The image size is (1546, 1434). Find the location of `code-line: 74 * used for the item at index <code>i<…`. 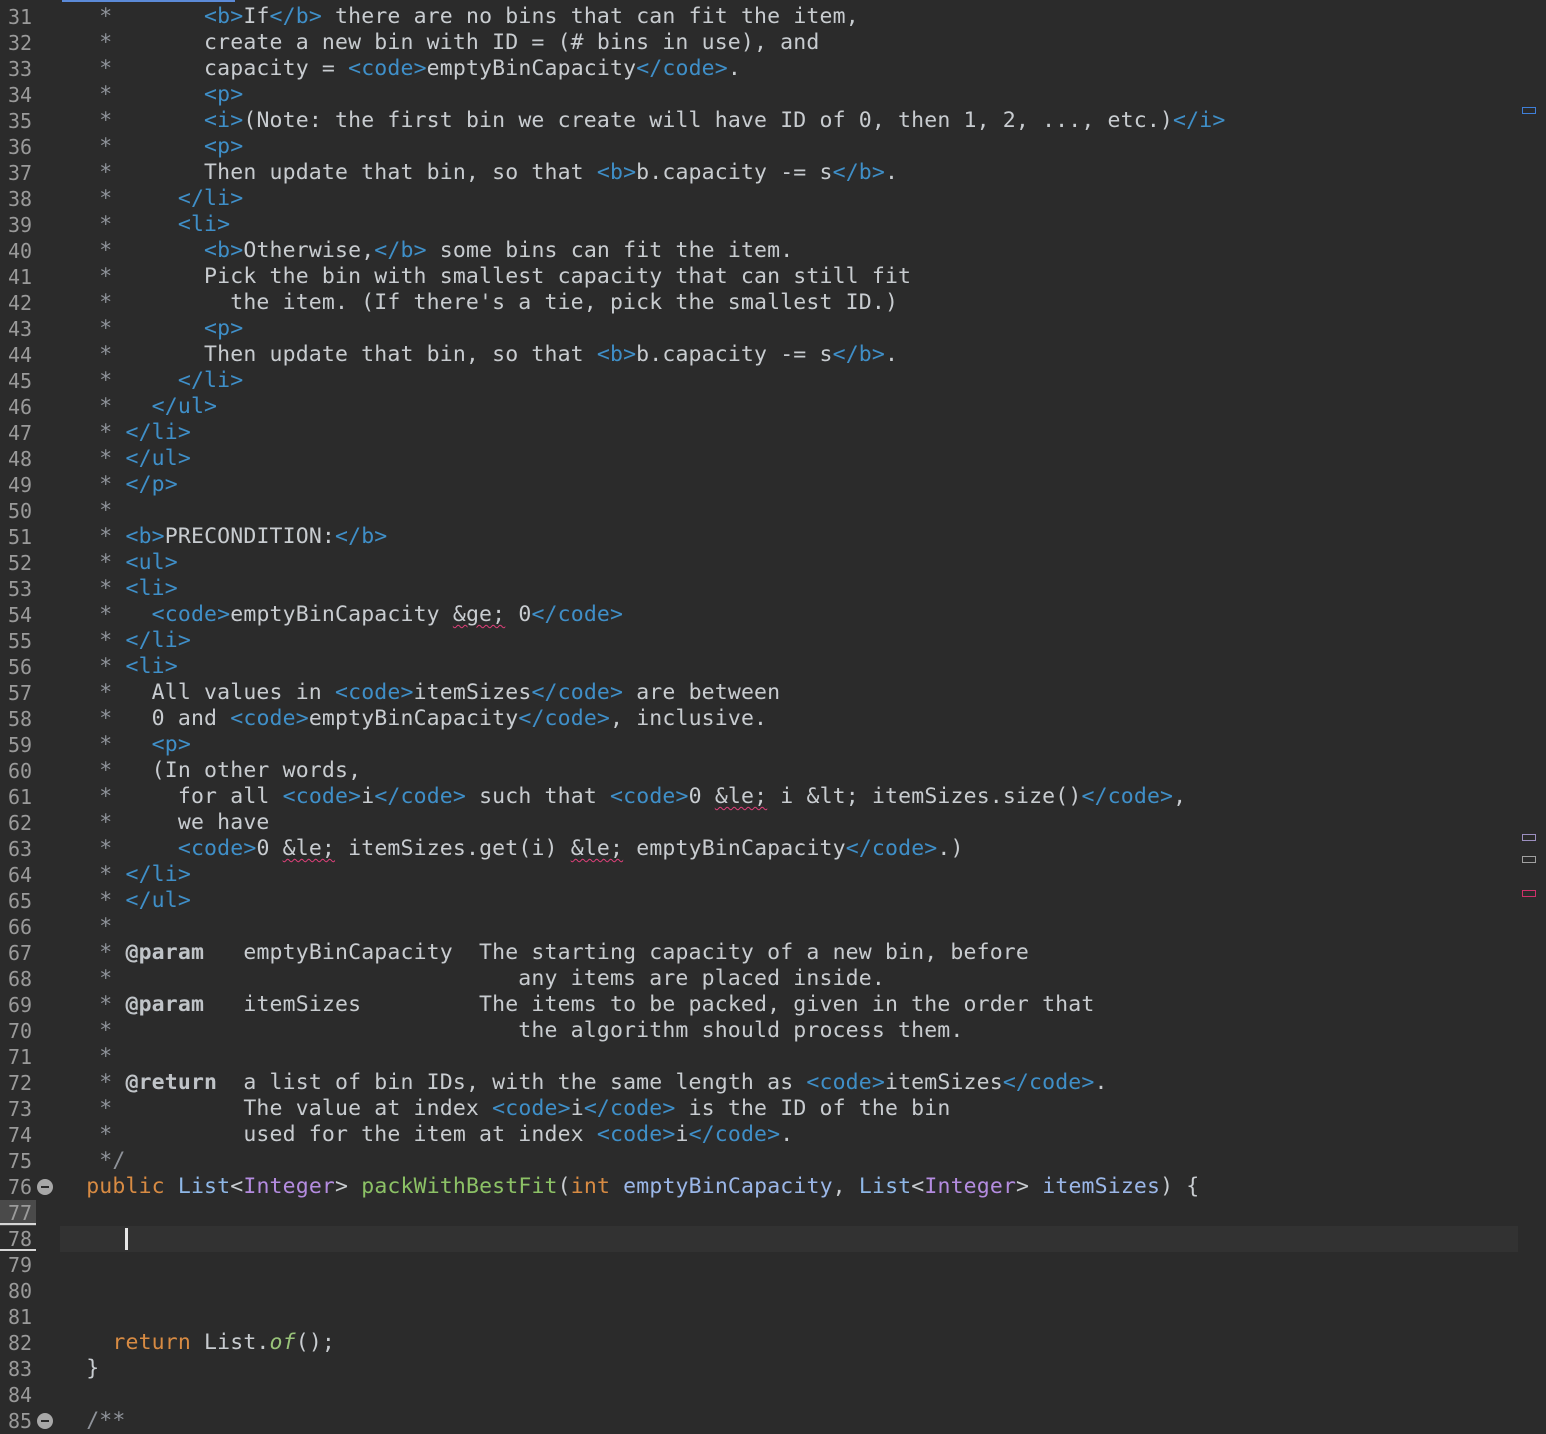

code-line: 74 * used for the item at index <code>i<… is located at coordinates (760, 1135).